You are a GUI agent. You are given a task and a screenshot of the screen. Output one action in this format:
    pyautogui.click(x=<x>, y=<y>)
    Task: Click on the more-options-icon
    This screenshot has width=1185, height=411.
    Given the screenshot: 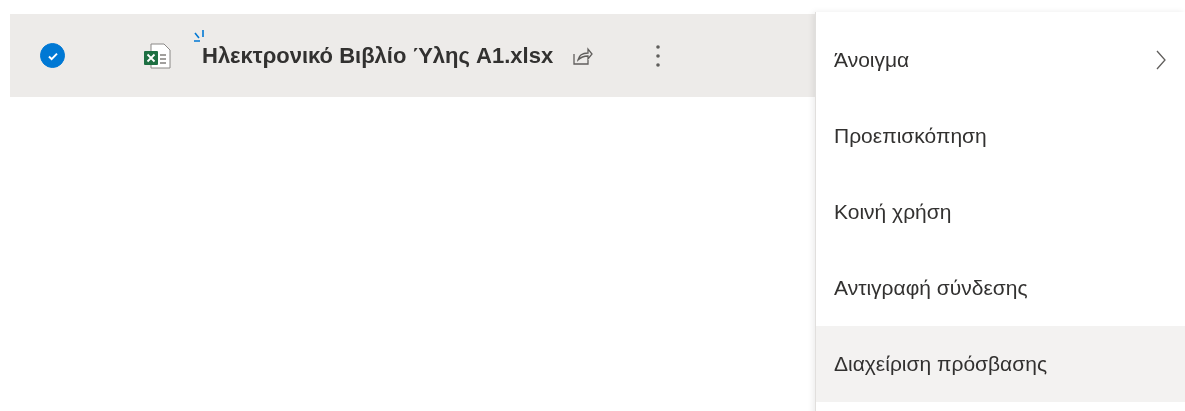 What is the action you would take?
    pyautogui.click(x=658, y=55)
    